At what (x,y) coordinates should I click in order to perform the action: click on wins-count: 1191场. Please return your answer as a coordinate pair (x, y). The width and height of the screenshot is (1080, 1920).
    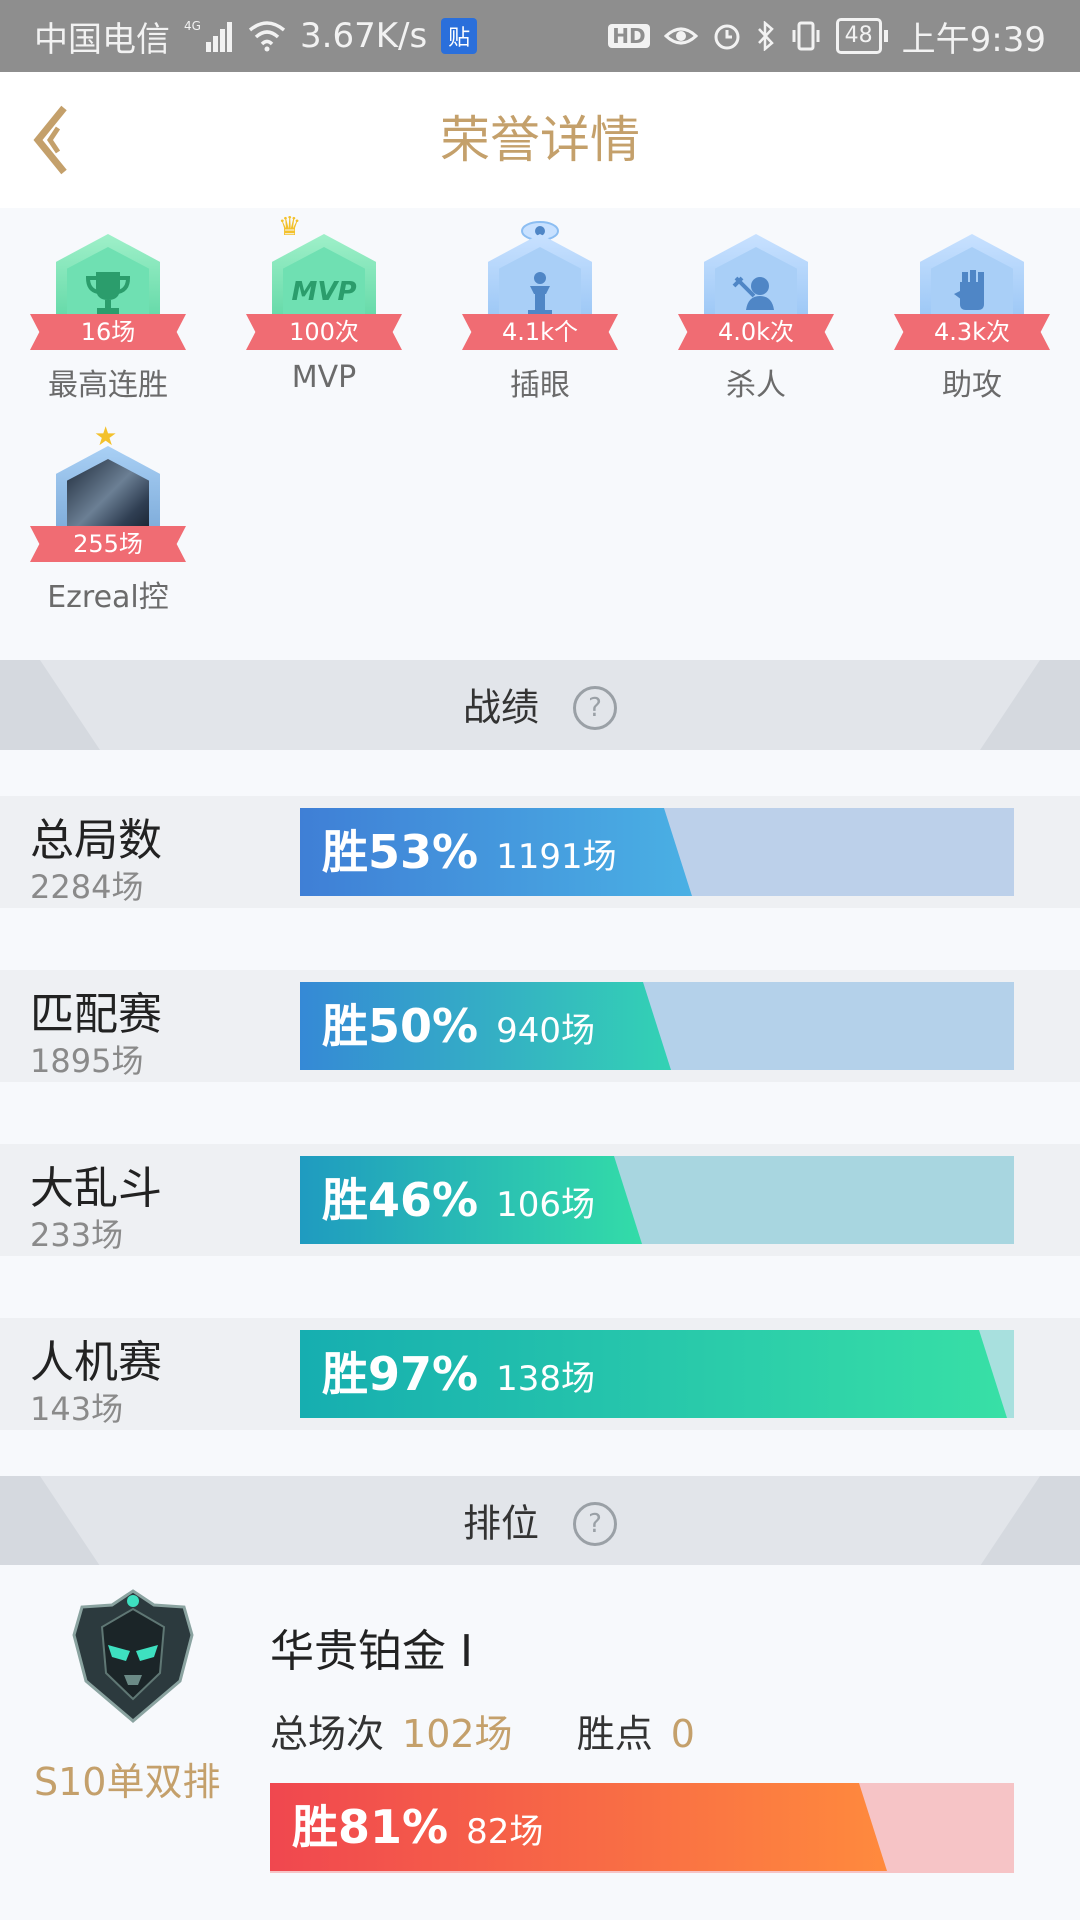
    Looking at the image, I should click on (556, 857).